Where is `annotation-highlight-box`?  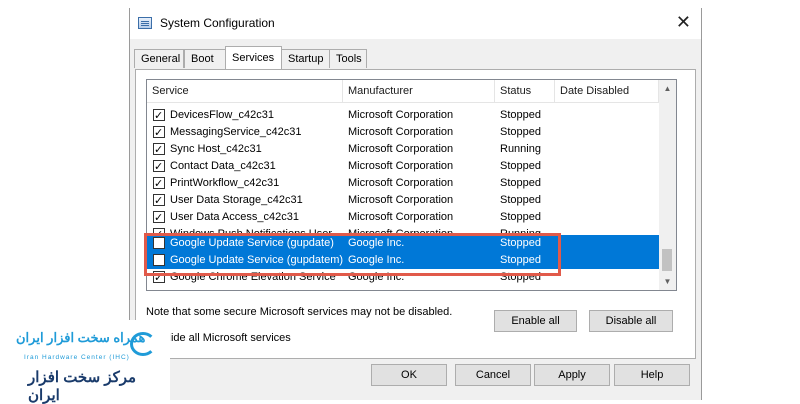
annotation-highlight-box is located at coordinates (352, 254).